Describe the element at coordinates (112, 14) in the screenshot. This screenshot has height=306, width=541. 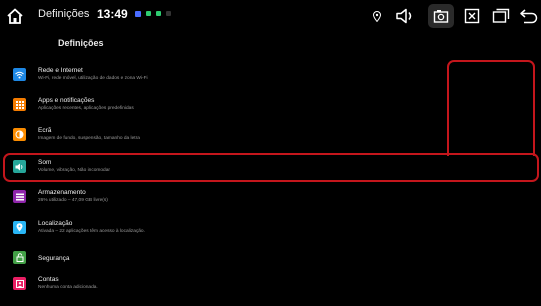
I see `status-time: 13:49` at that location.